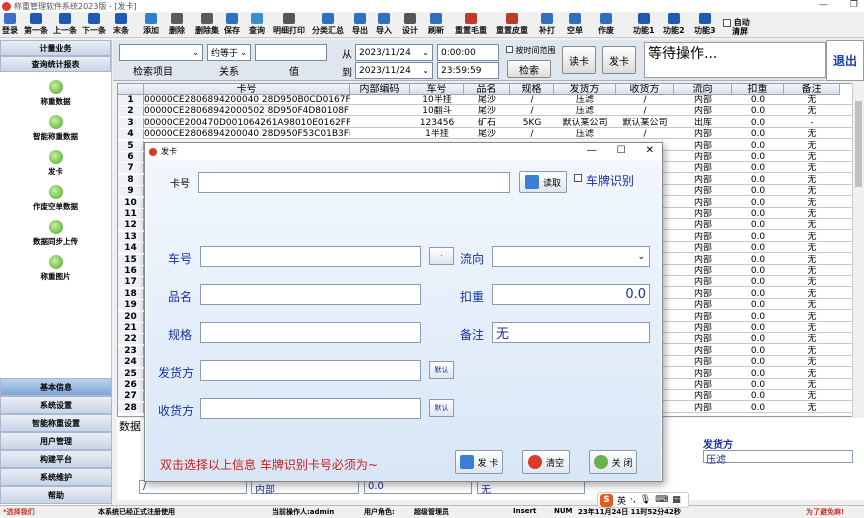  Describe the element at coordinates (736, 27) in the screenshot. I see `auto-clear-toggle: 自动 清屏` at that location.